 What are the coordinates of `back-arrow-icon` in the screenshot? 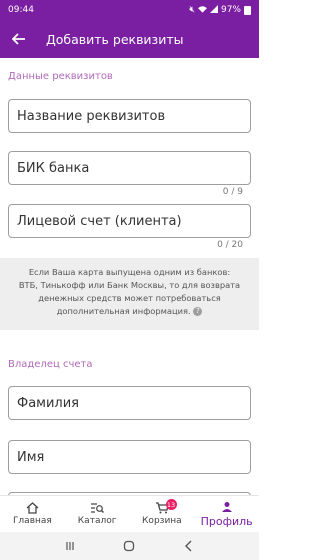 It's located at (19, 39).